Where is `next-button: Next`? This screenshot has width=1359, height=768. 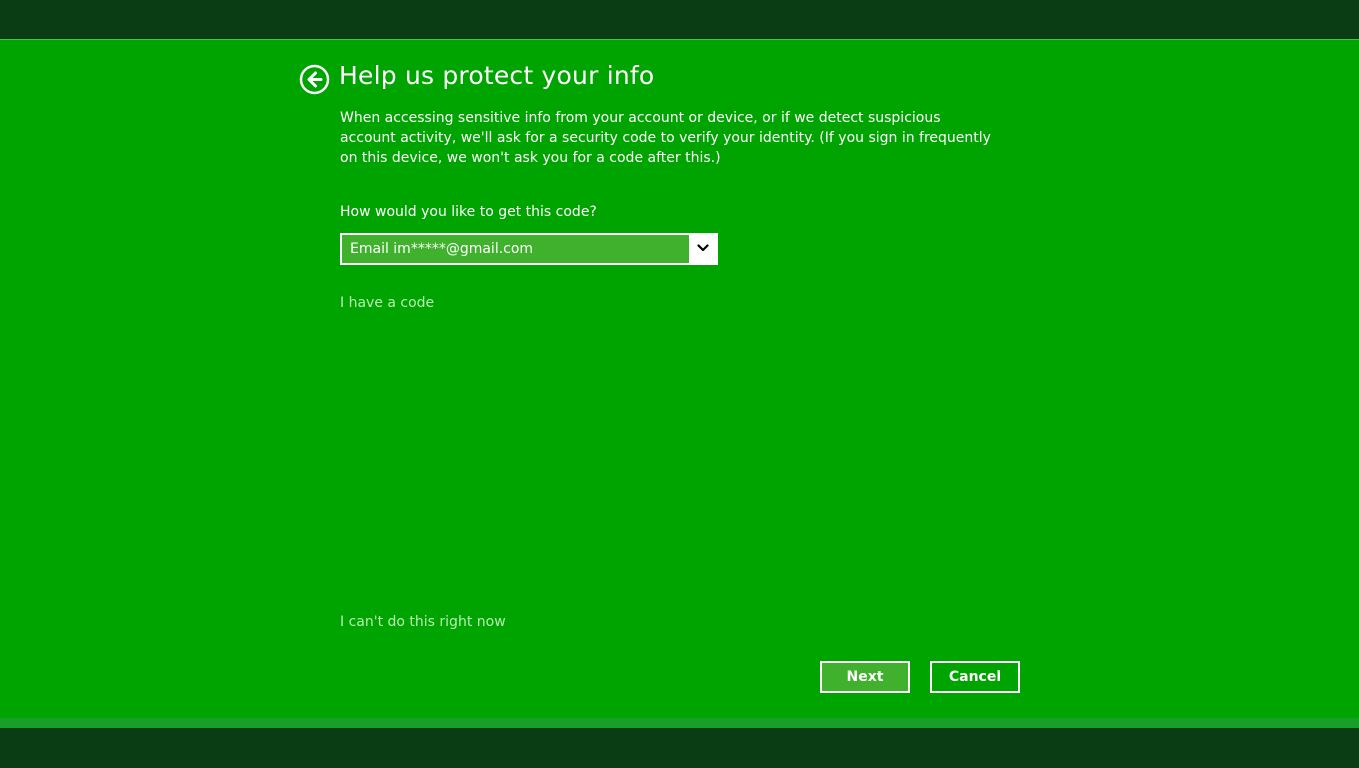 next-button: Next is located at coordinates (865, 677).